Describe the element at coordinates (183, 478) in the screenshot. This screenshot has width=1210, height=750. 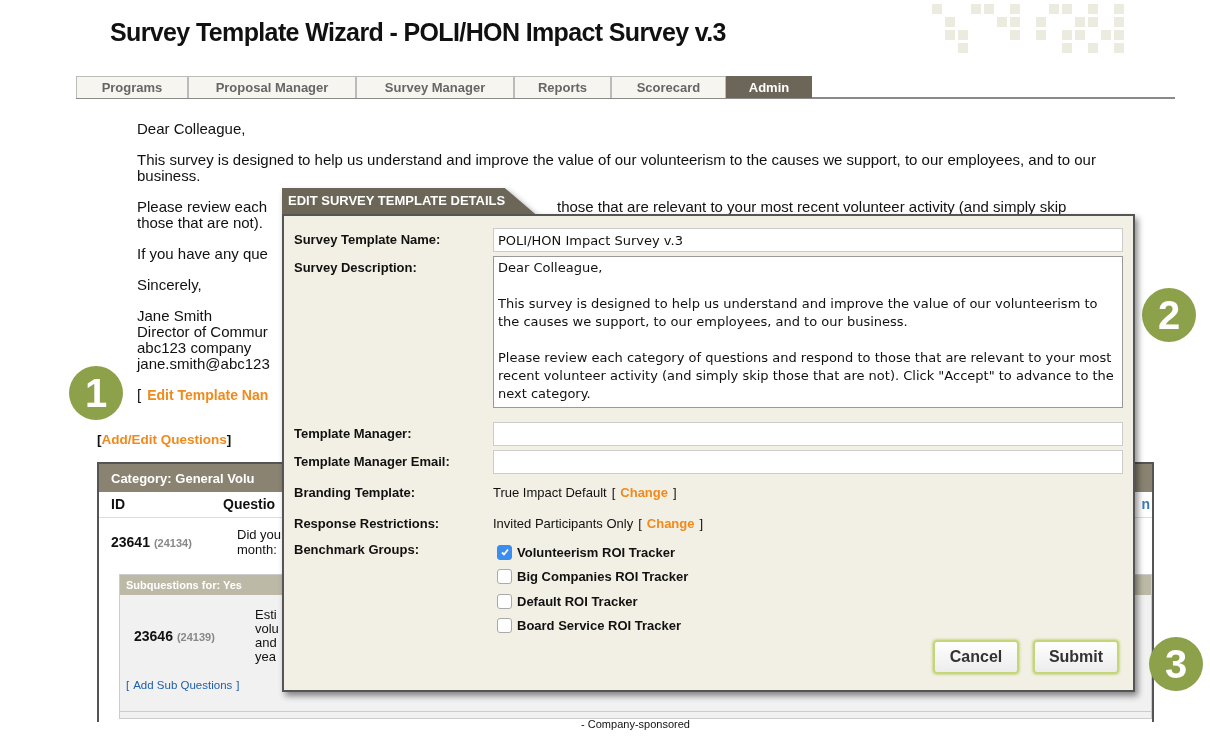
I see `category-title: Category: General Volu` at that location.